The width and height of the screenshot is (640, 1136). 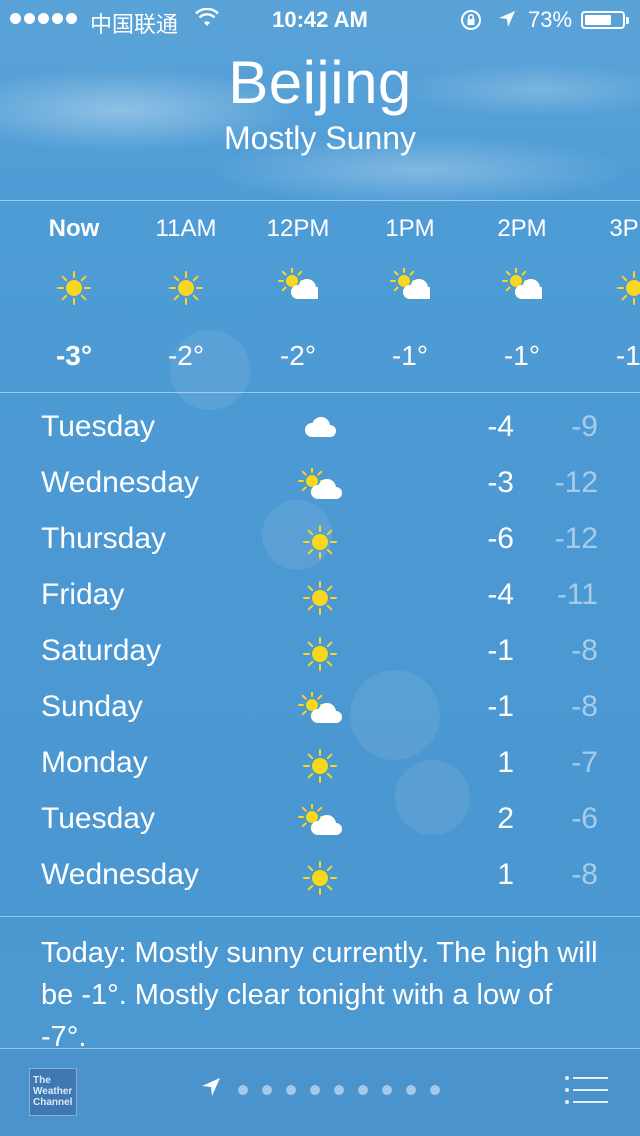 I want to click on day-high-temp: -3, so click(x=500, y=482).